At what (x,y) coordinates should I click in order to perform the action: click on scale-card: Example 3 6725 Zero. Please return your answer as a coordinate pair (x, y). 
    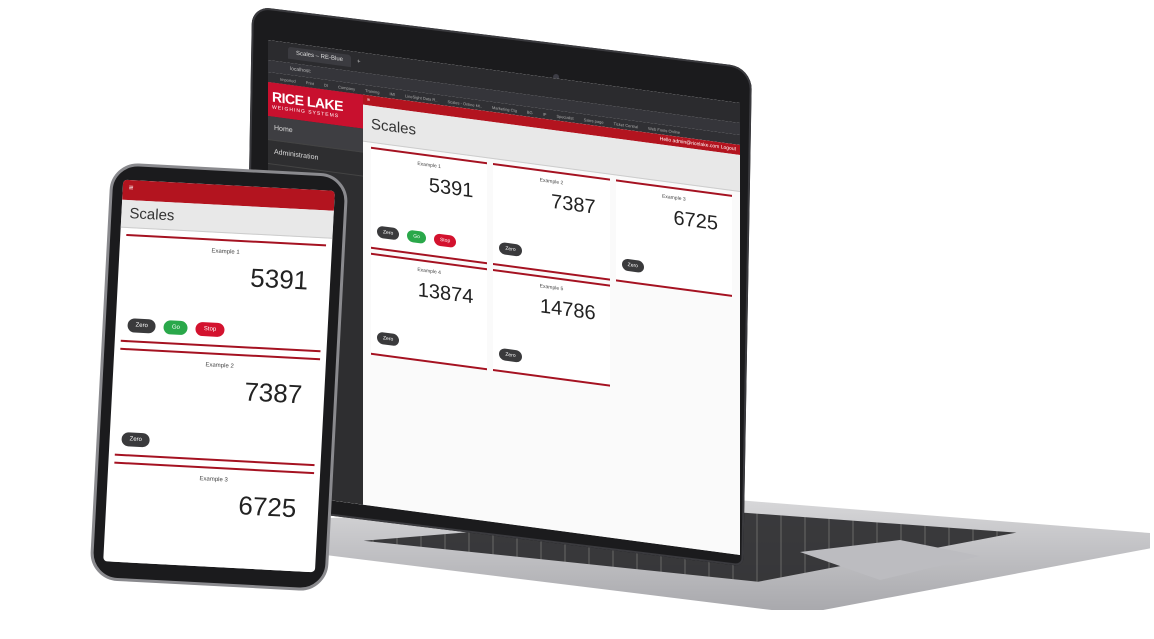
    Looking at the image, I should click on (673, 238).